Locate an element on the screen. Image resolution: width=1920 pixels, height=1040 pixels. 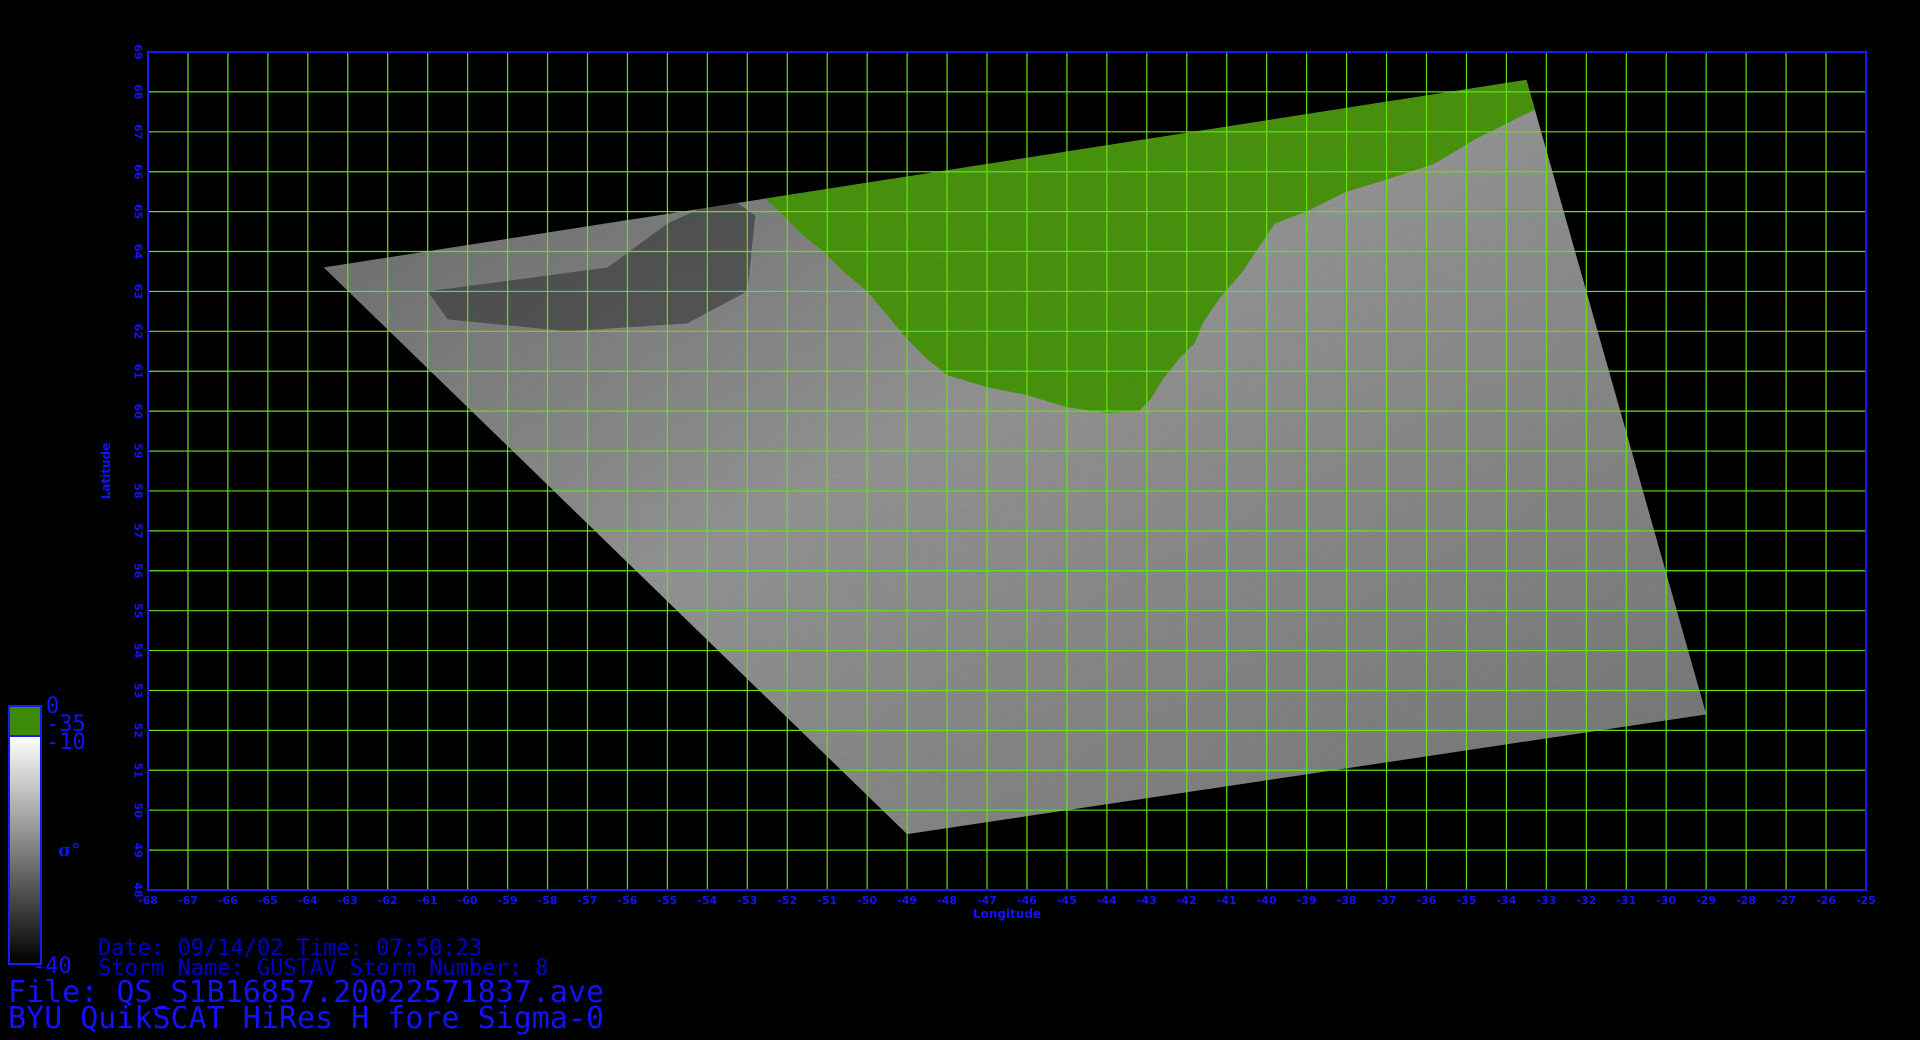
y-tick-label: 54 is located at coordinates (138, 651).